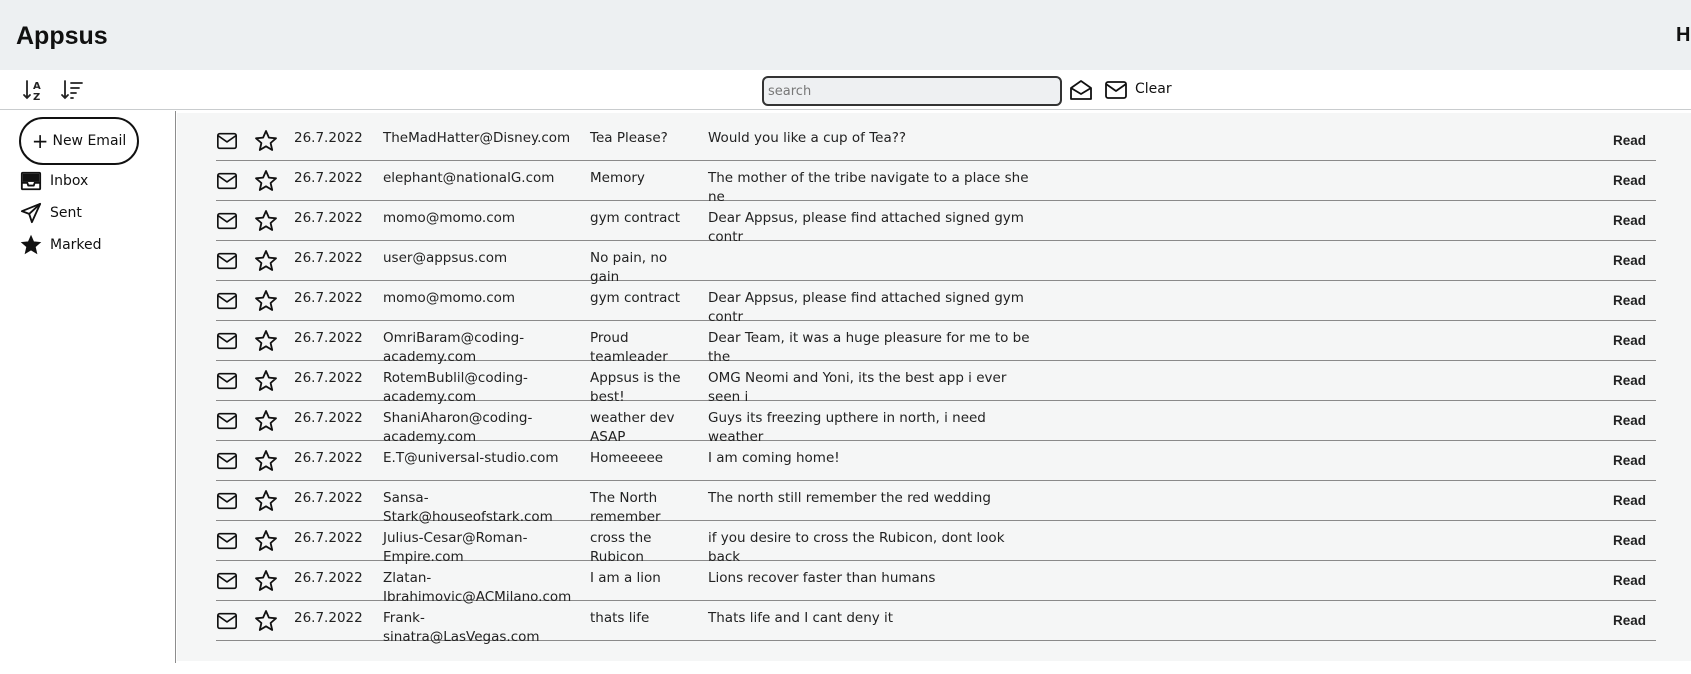 This screenshot has height=674, width=1691. I want to click on clear-button: Clear, so click(1153, 89).